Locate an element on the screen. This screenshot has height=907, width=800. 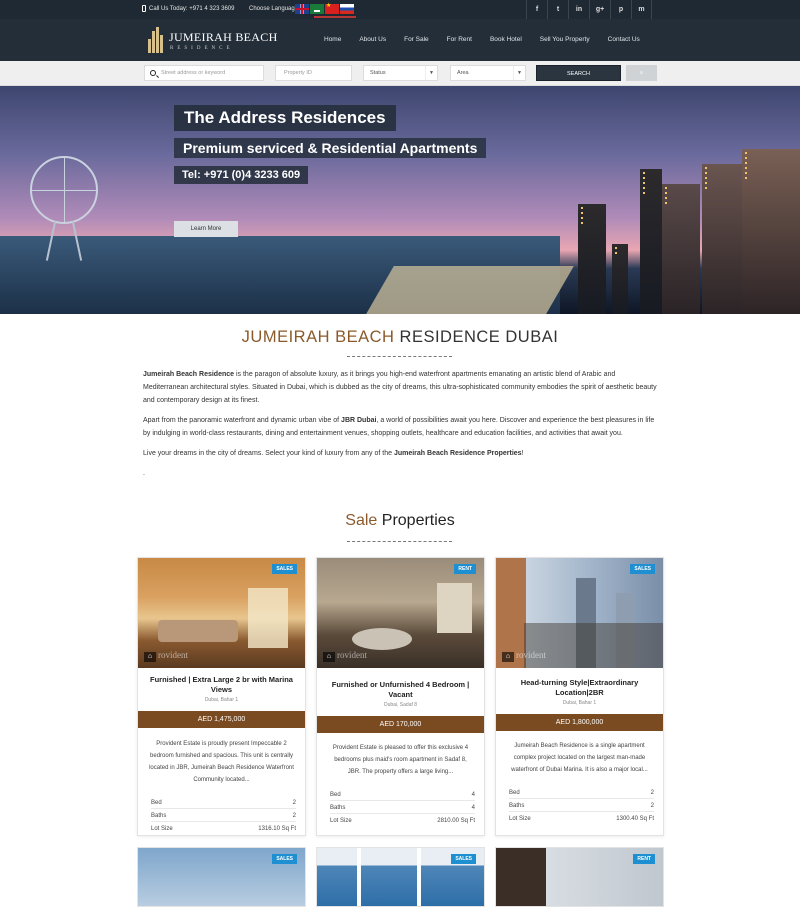
learn-more-button: Learn More is located at coordinates (206, 229).